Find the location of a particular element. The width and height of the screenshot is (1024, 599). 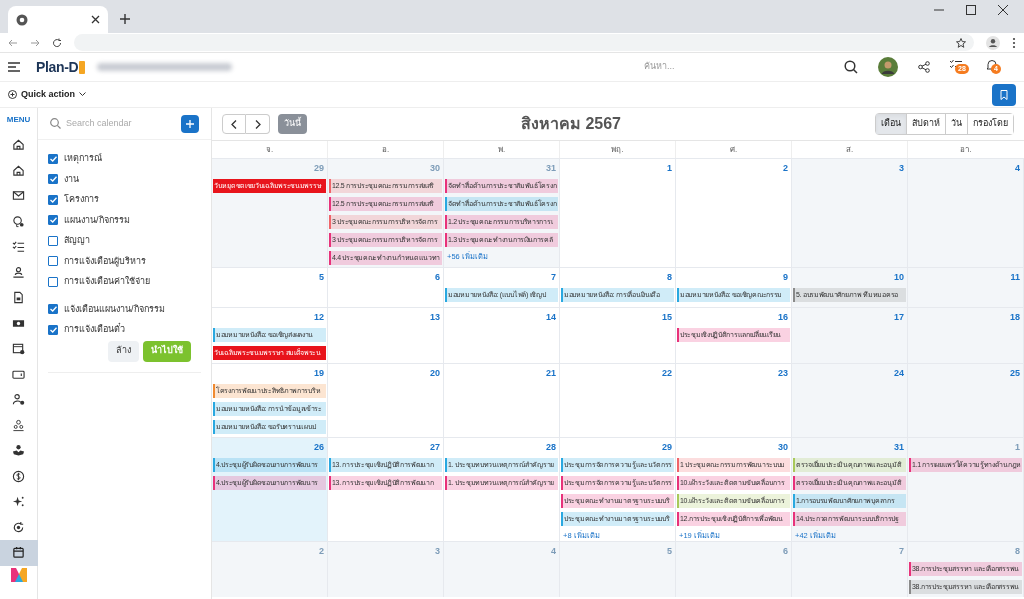

search-field: Search calendar is located at coordinates (121, 123).